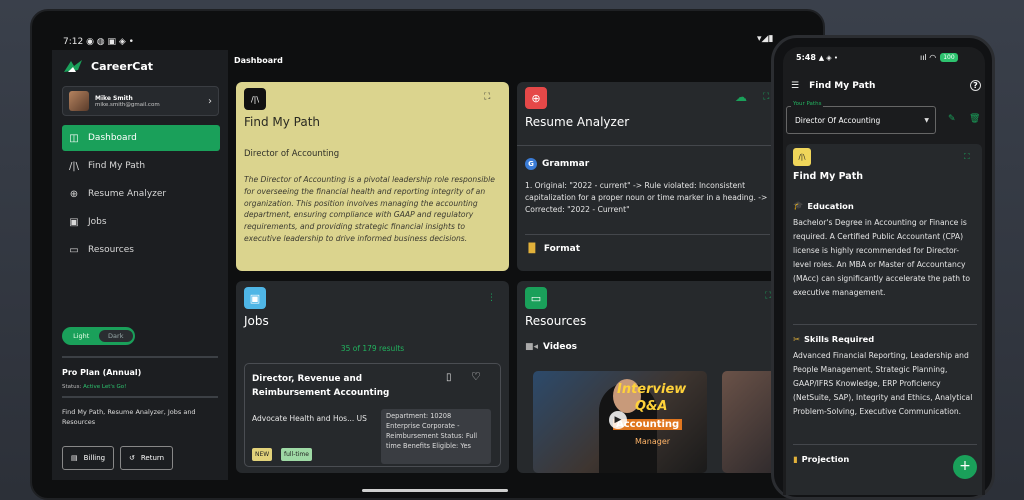  I want to click on videos-label: Videos, so click(560, 347).